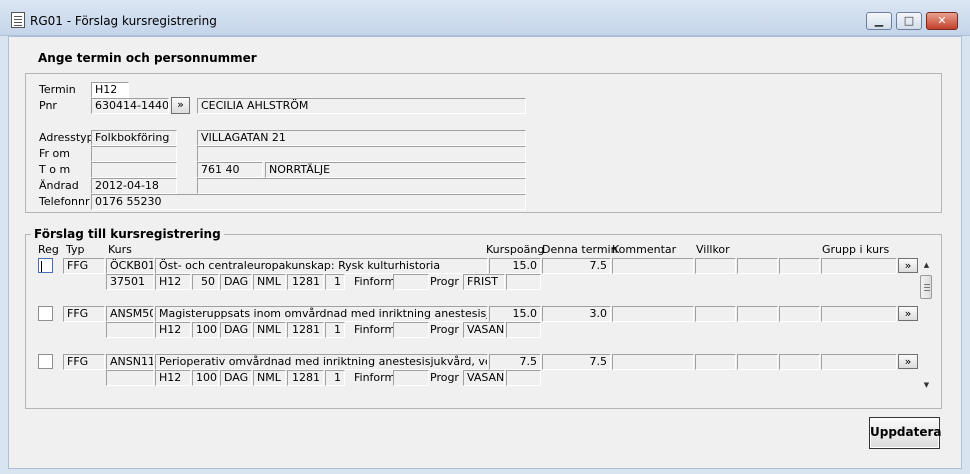 The image size is (970, 474). Describe the element at coordinates (926, 265) in the screenshot. I see `scroll-up-arrow-icon: ▲` at that location.